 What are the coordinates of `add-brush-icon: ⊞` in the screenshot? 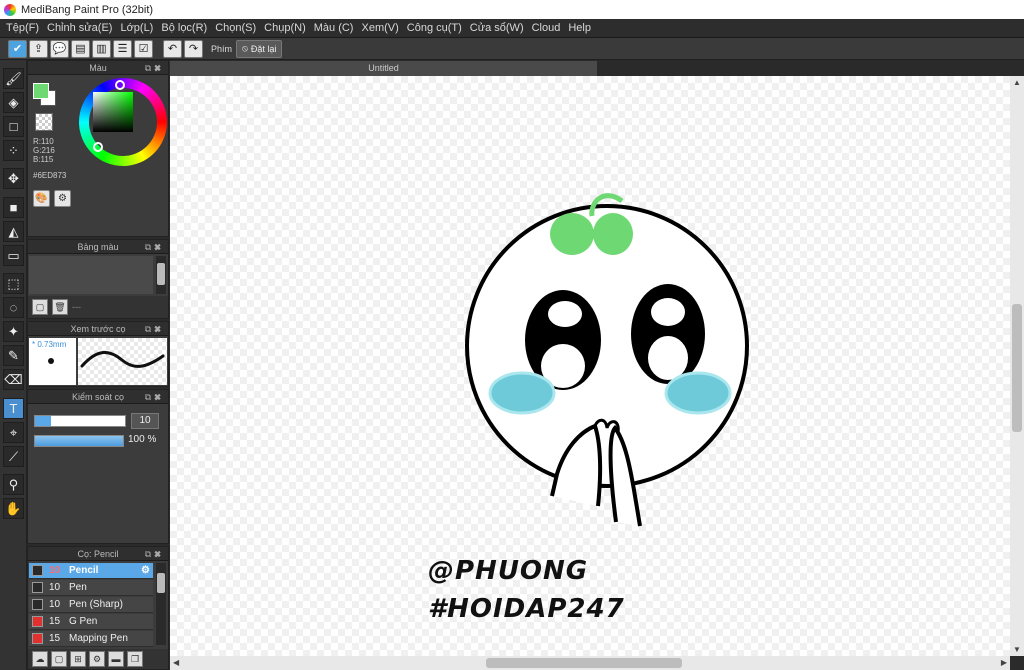 It's located at (78, 659).